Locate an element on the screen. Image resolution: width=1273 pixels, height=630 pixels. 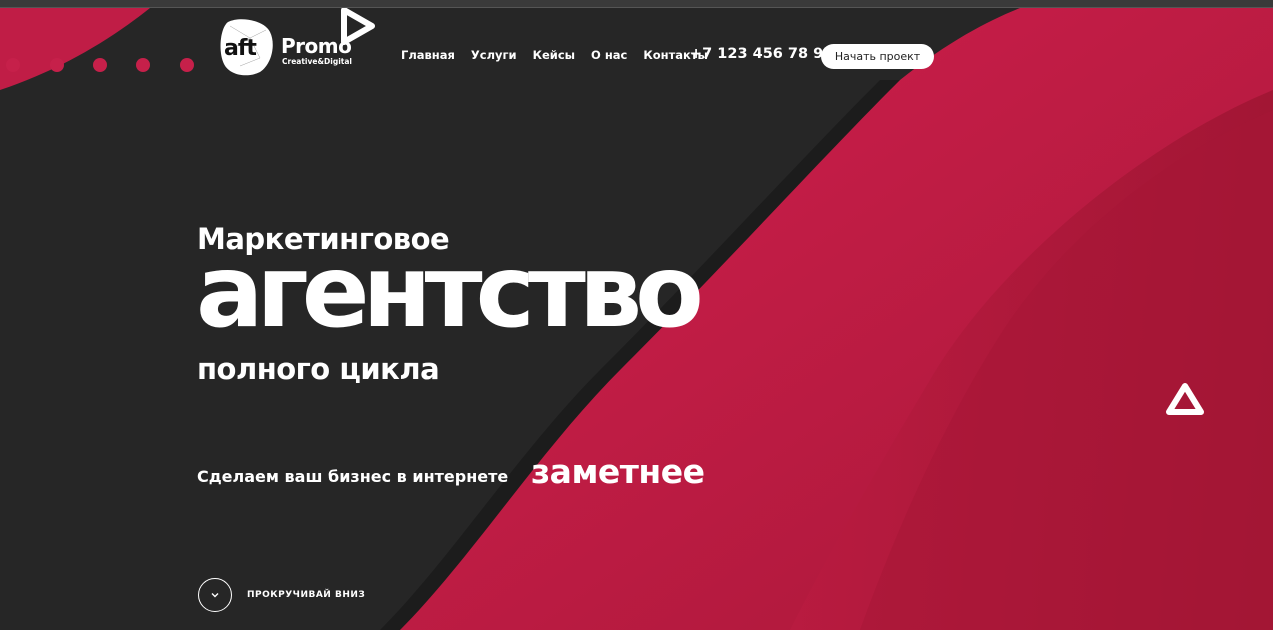
nav-item-about: О нас is located at coordinates (609, 55).